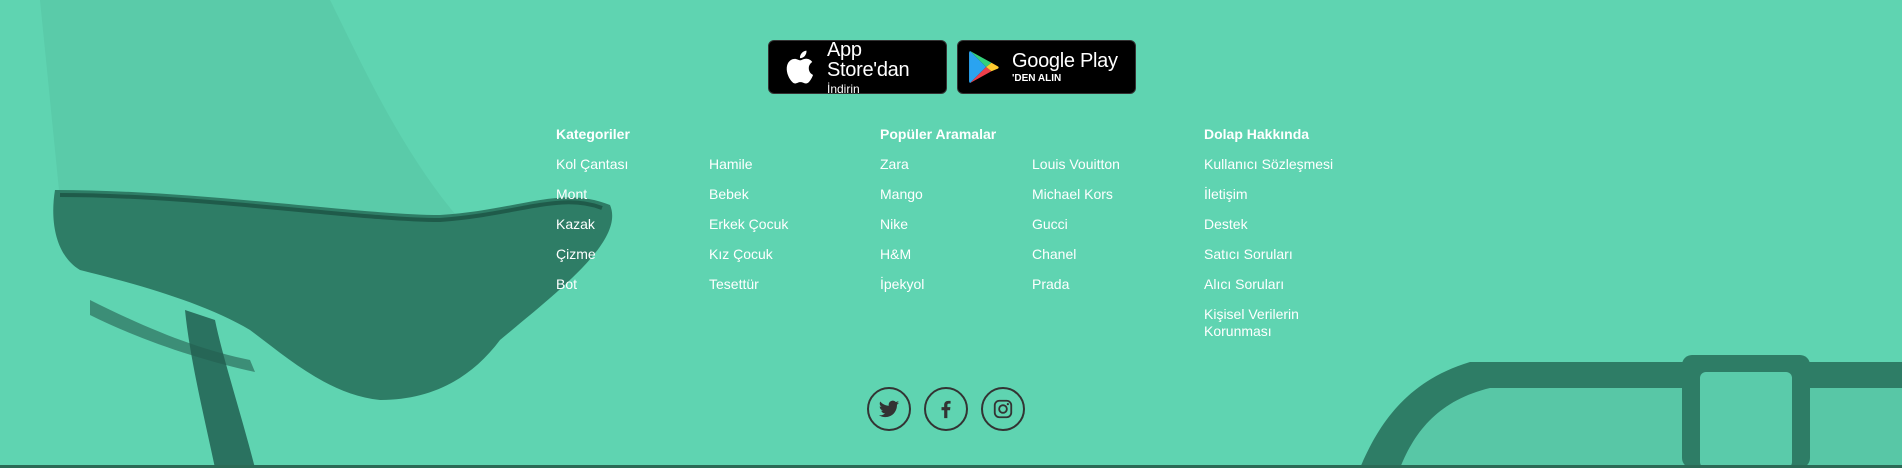 The height and width of the screenshot is (468, 1902). I want to click on instagram-icon, so click(1003, 409).